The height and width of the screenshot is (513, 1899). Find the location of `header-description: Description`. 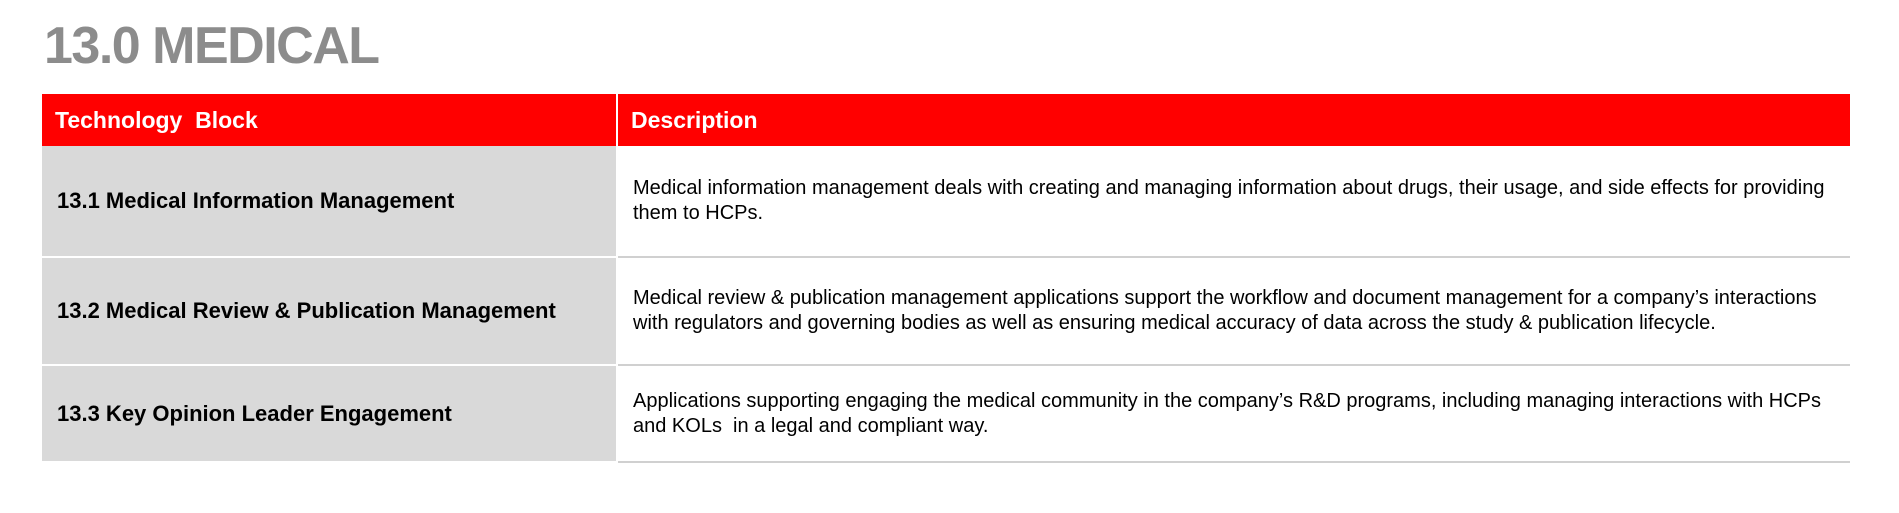

header-description: Description is located at coordinates (1233, 120).